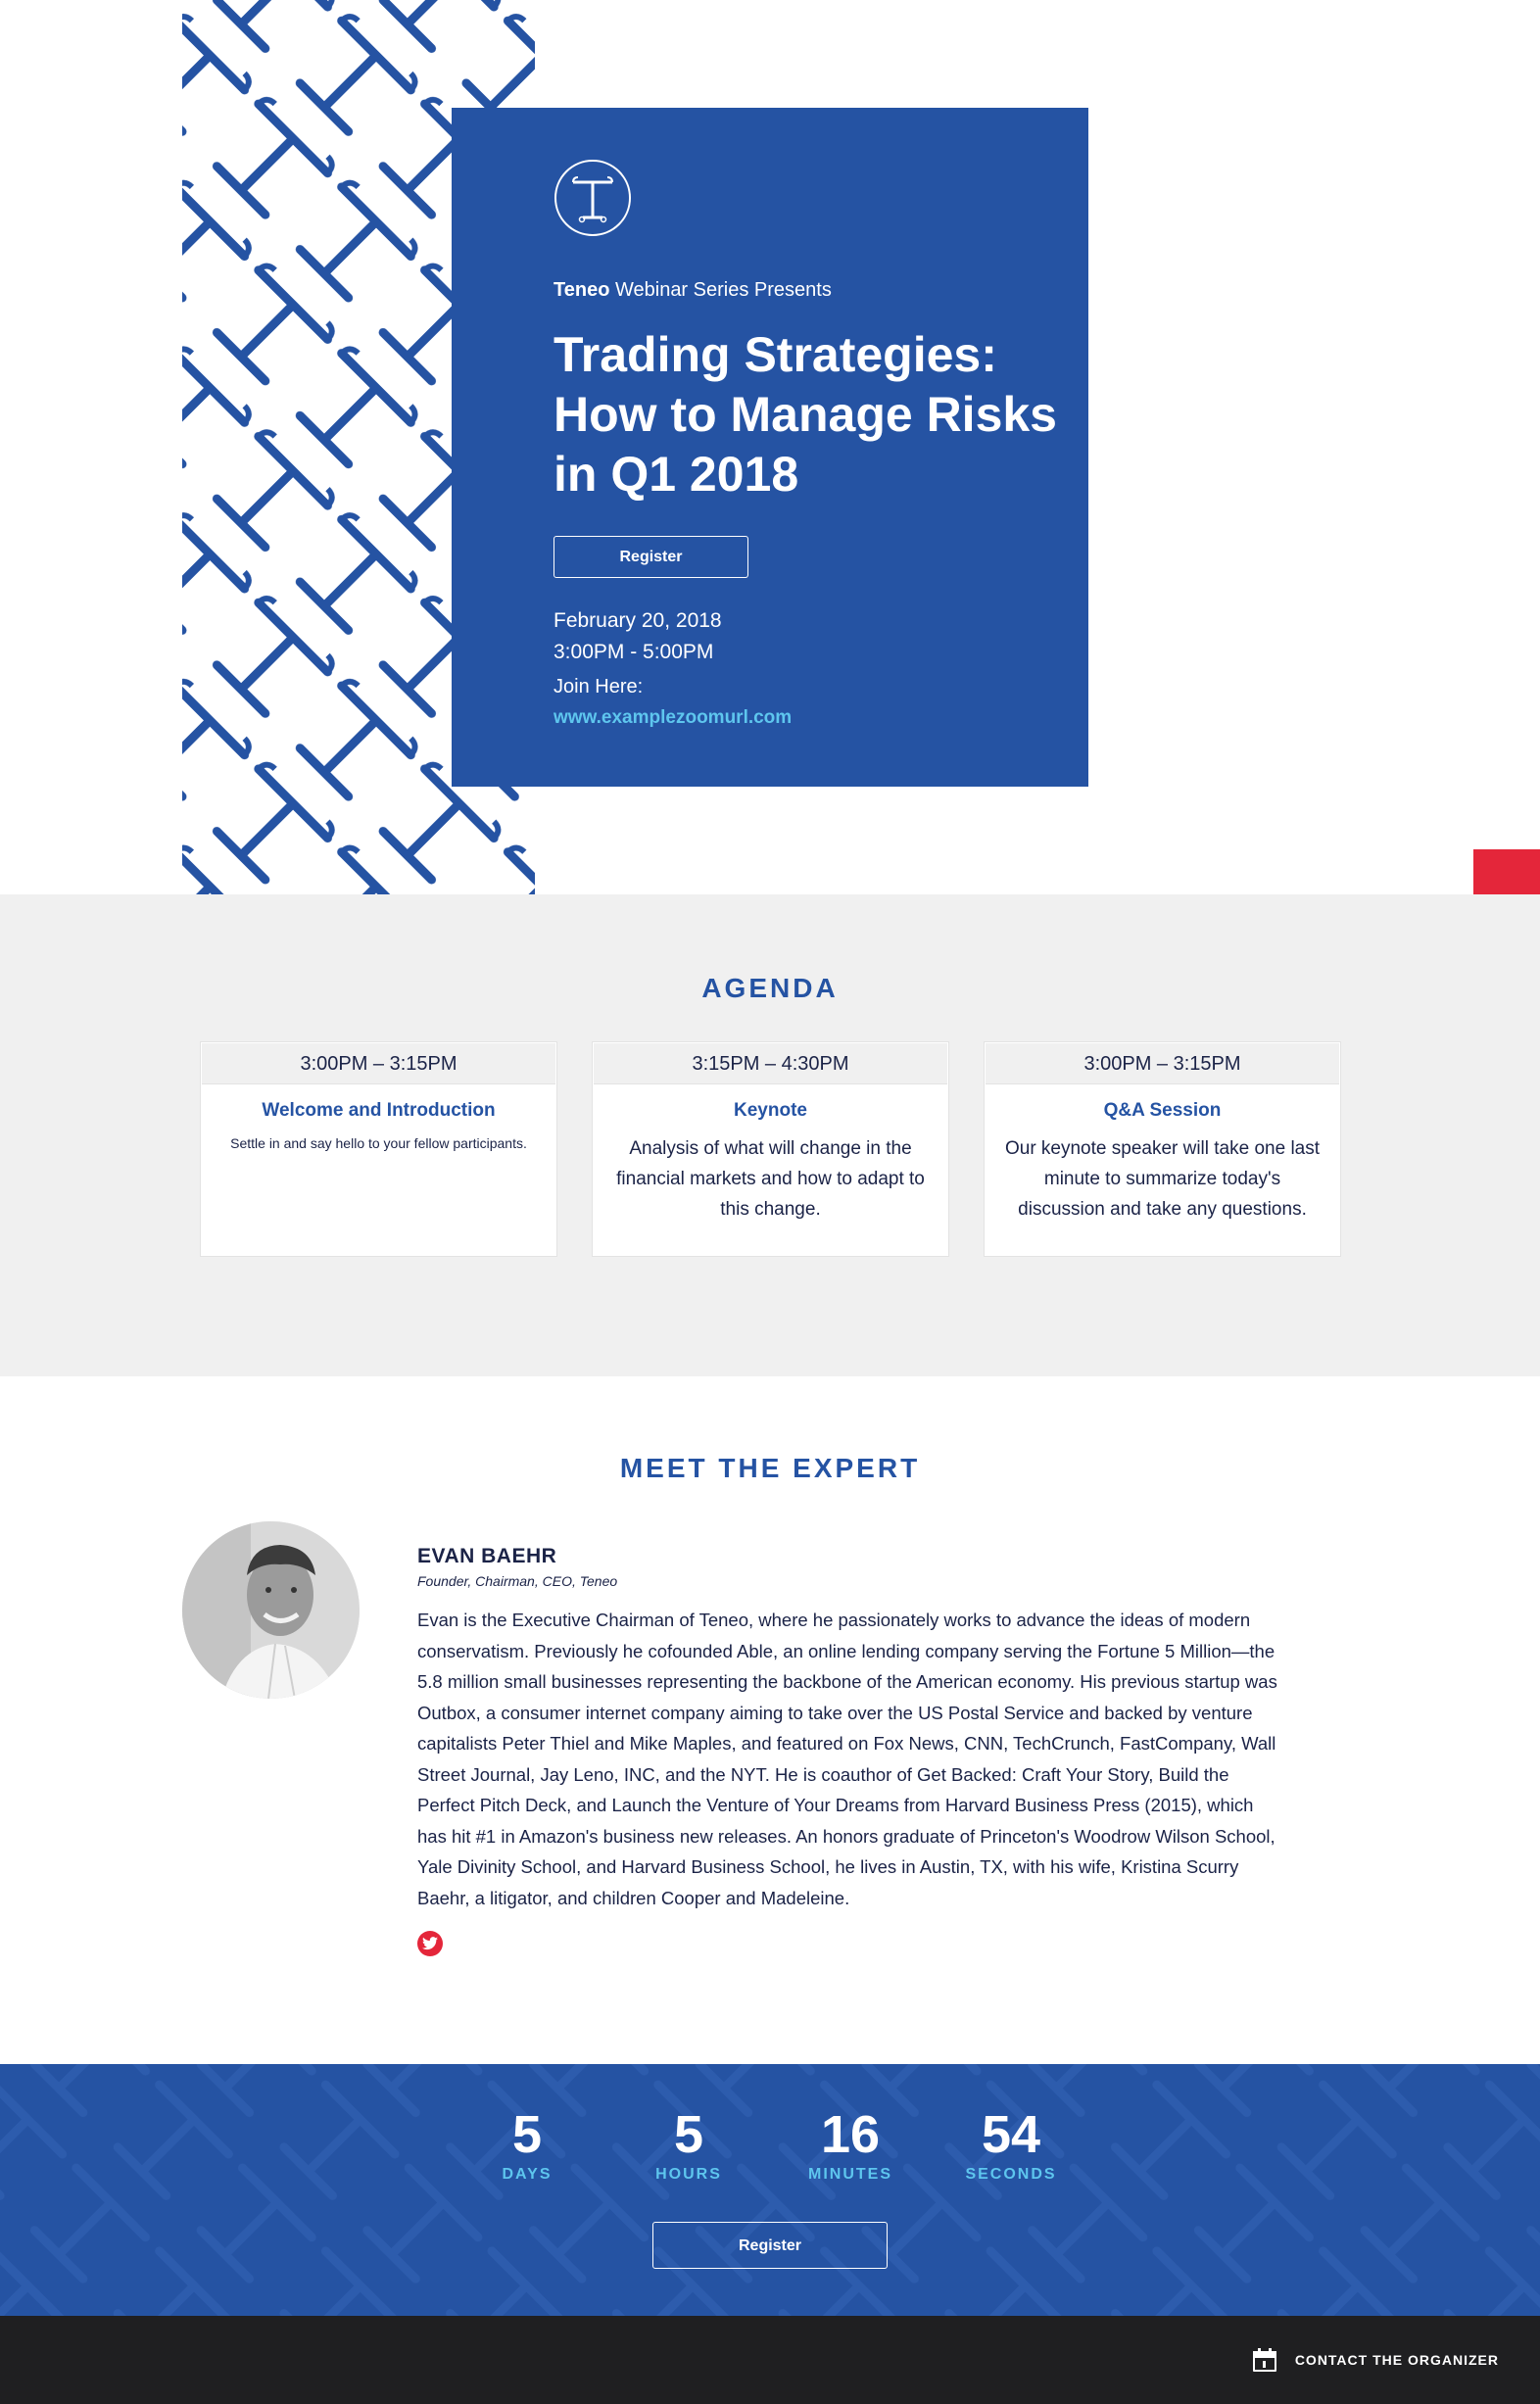 The image size is (1540, 2404). Describe the element at coordinates (581, 290) in the screenshot. I see `brand-name: Teneo` at that location.